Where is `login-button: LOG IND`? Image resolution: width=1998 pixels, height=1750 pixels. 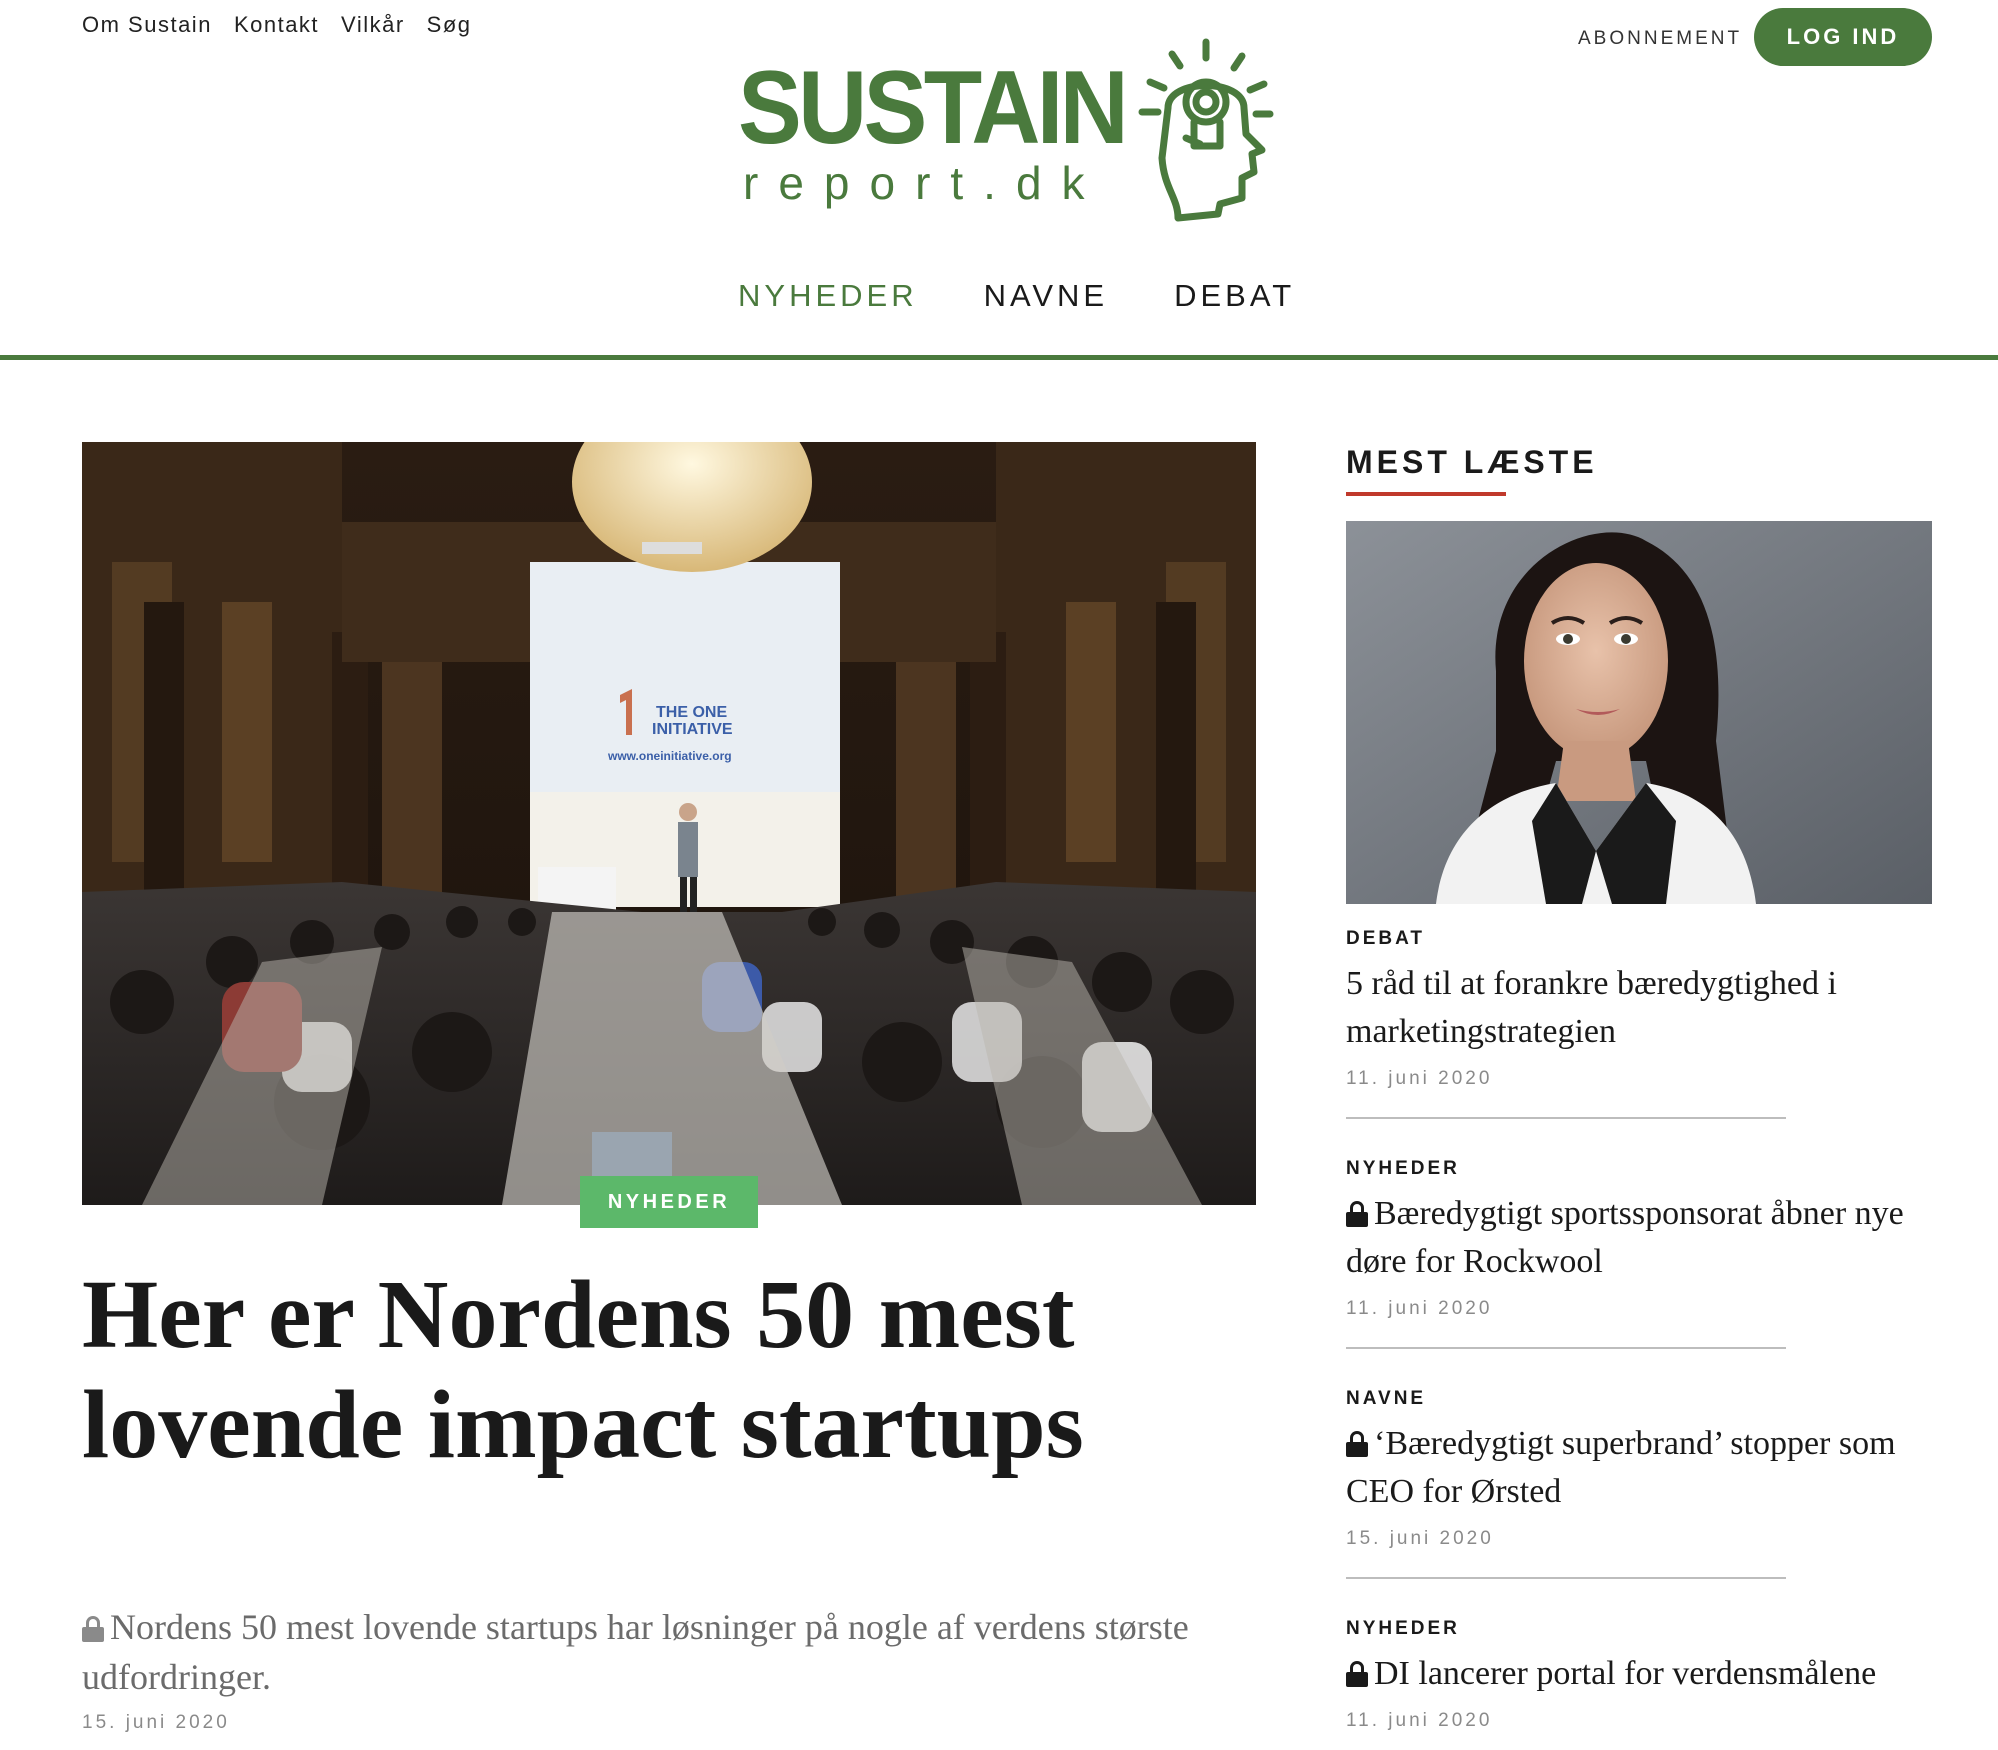 login-button: LOG IND is located at coordinates (1843, 37).